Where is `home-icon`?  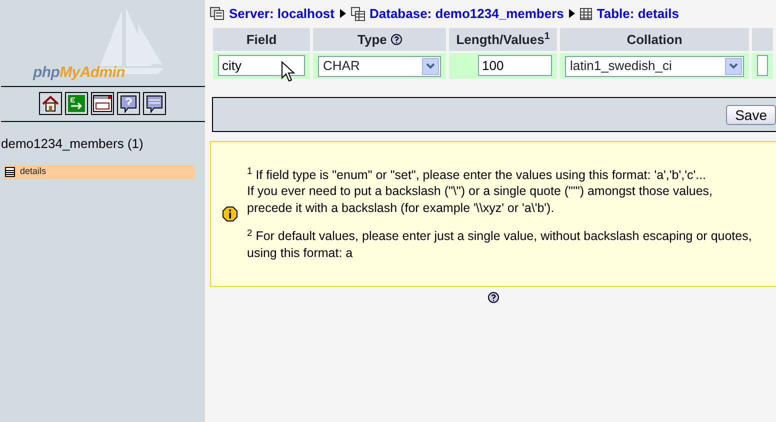 home-icon is located at coordinates (50, 103).